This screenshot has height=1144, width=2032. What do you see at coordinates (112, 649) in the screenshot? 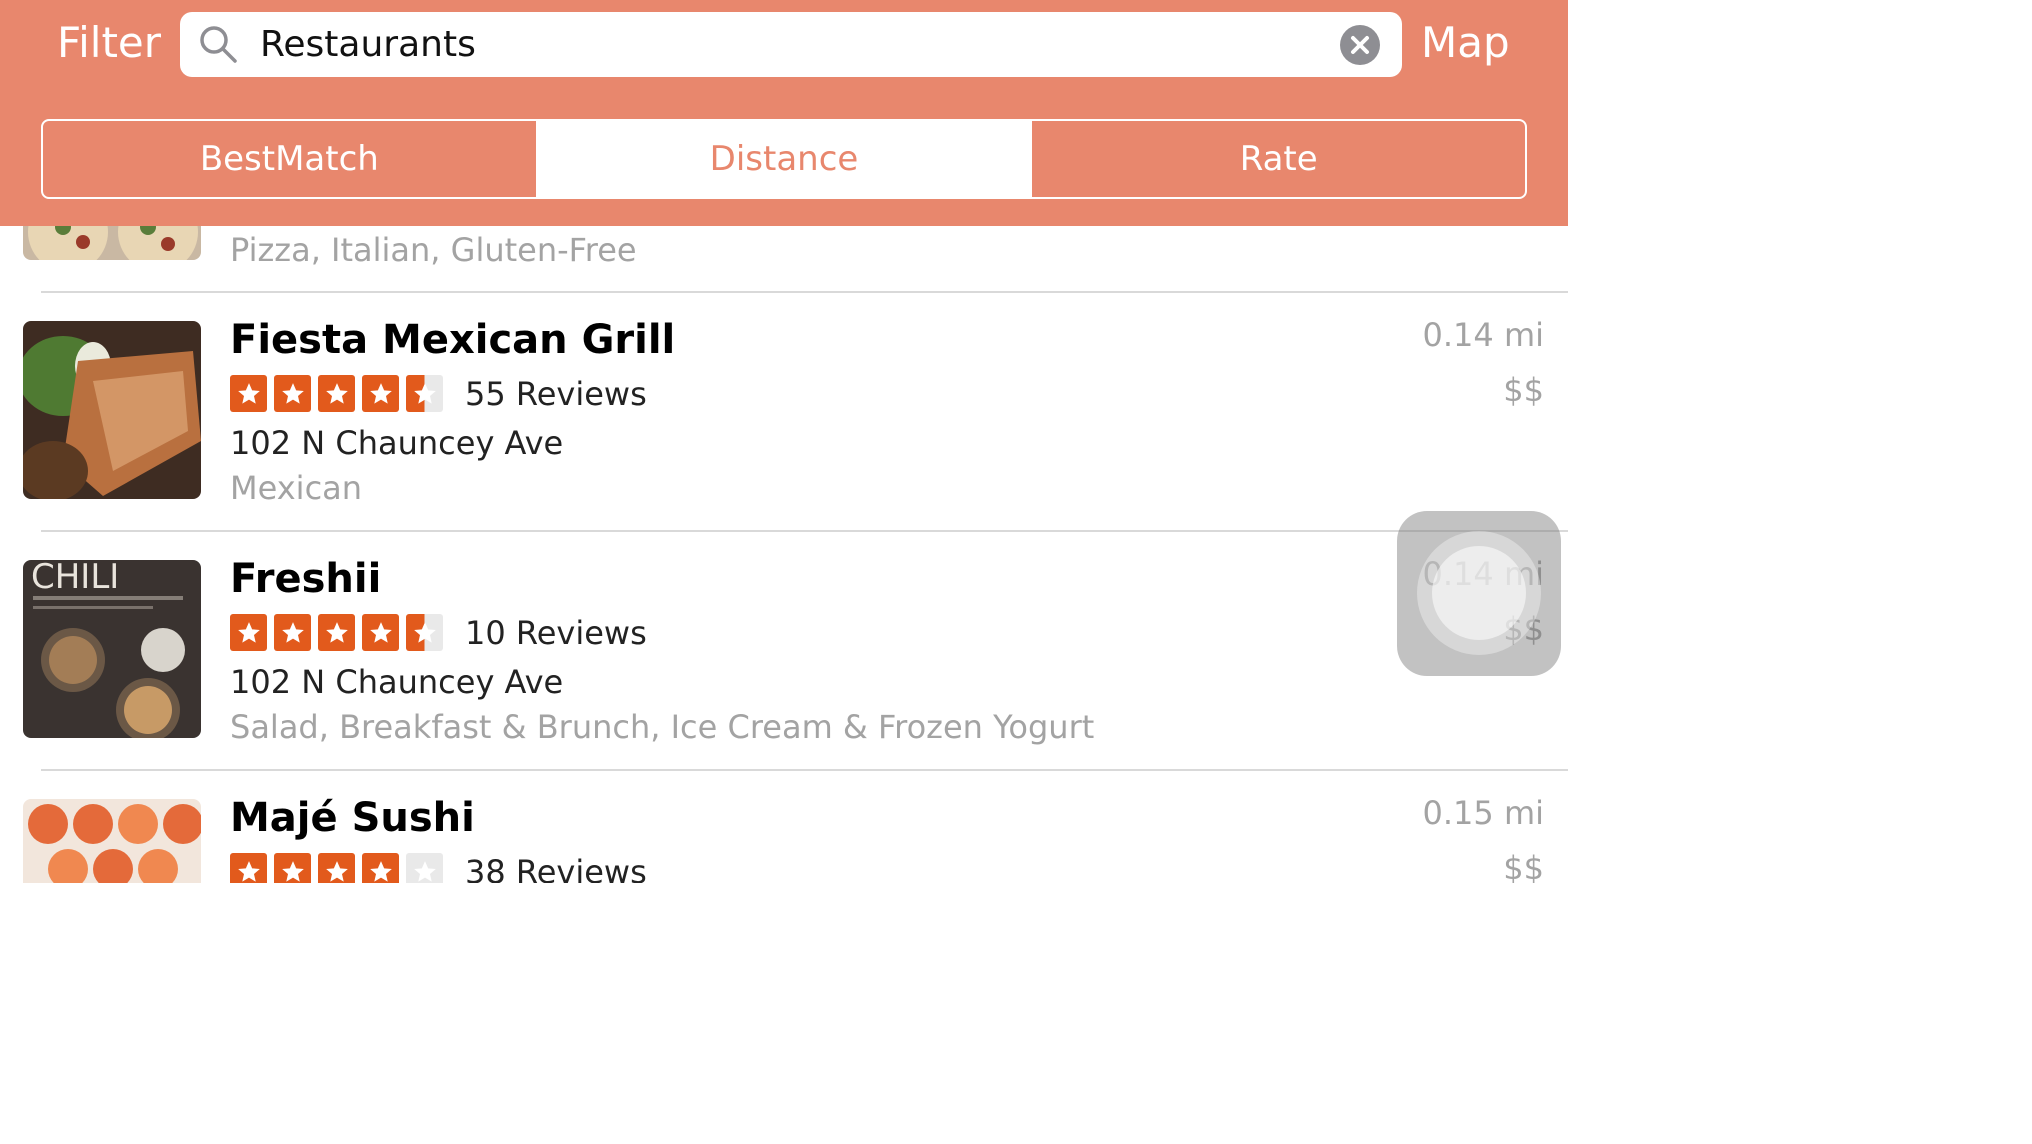
I see `restaurant-thumbnail: CHILI` at bounding box center [112, 649].